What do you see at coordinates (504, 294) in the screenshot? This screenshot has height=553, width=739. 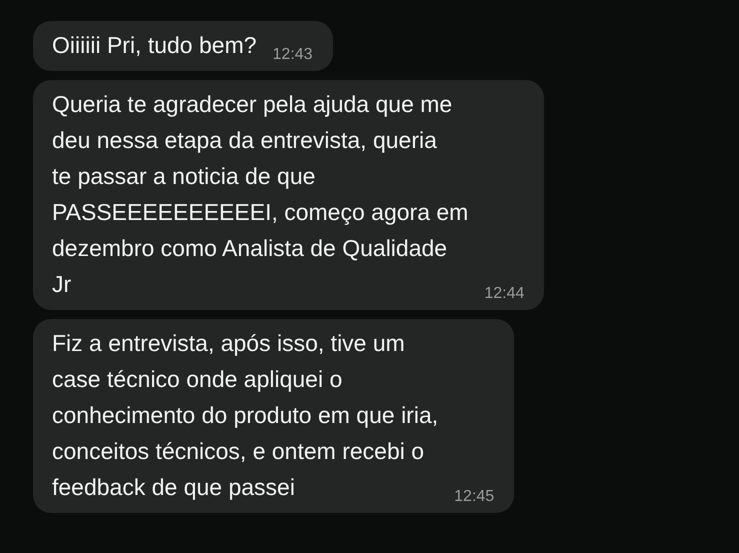 I see `message-time: 12:44` at bounding box center [504, 294].